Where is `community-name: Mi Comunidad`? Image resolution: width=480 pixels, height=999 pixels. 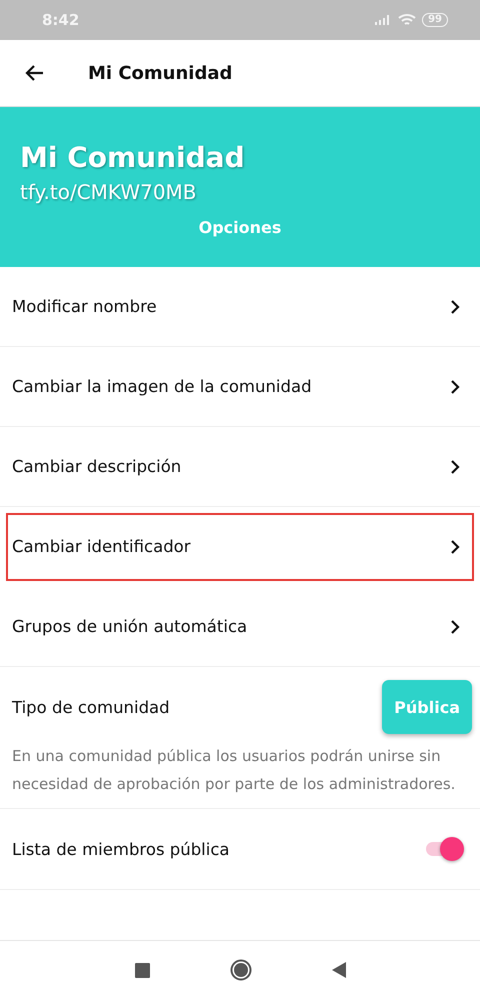 community-name: Mi Comunidad is located at coordinates (133, 157).